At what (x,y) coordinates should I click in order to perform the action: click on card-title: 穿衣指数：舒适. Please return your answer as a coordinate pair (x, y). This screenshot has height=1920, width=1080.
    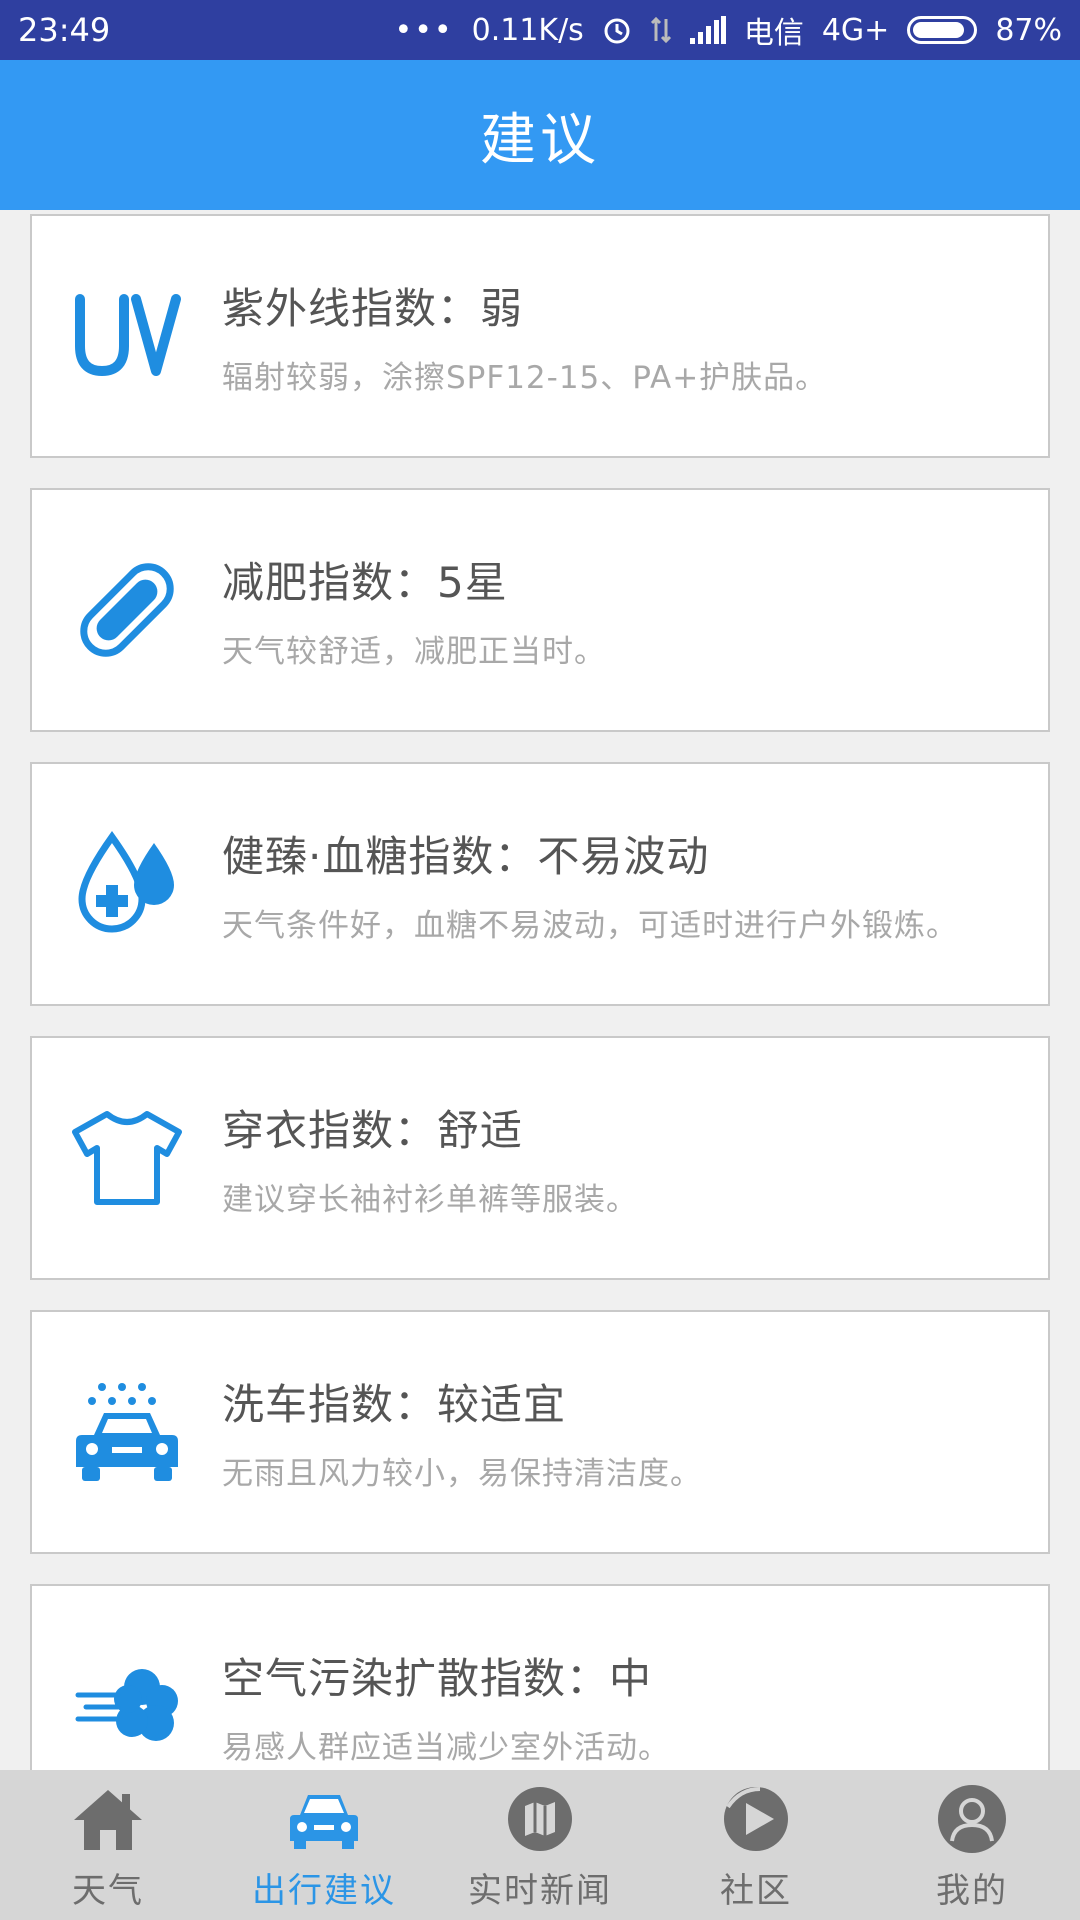
    Looking at the image, I should click on (373, 1130).